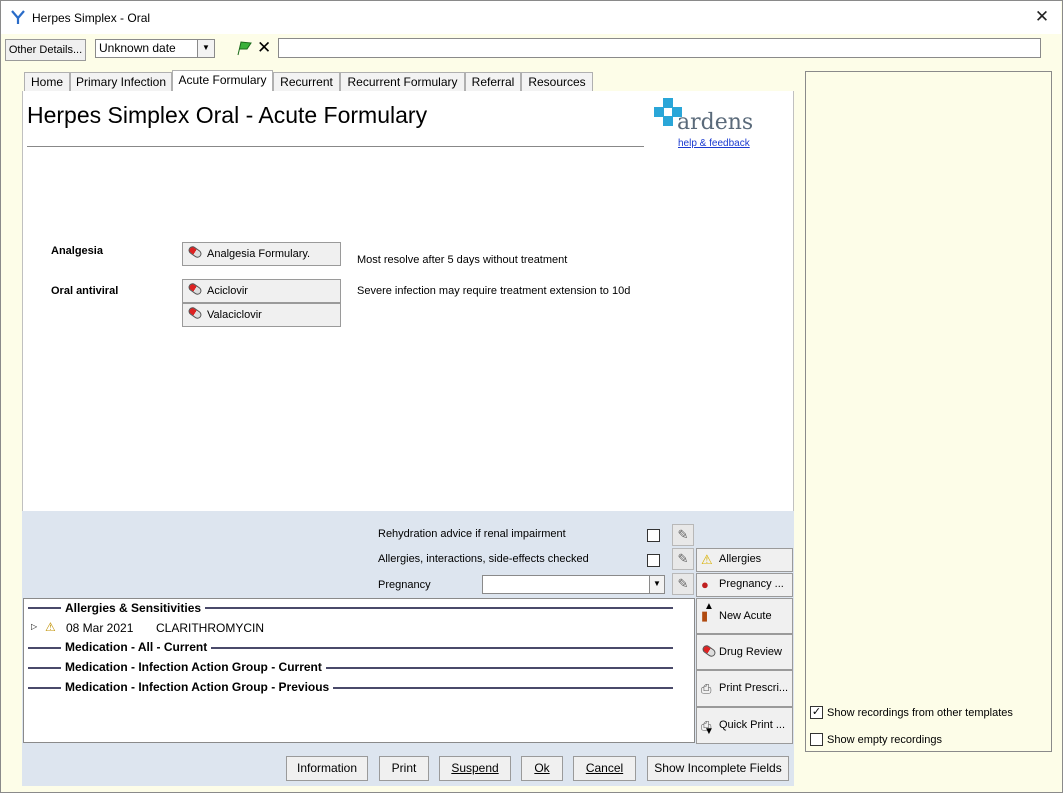 This screenshot has height=793, width=1063. I want to click on printer-icon: ⎙, so click(706, 688).